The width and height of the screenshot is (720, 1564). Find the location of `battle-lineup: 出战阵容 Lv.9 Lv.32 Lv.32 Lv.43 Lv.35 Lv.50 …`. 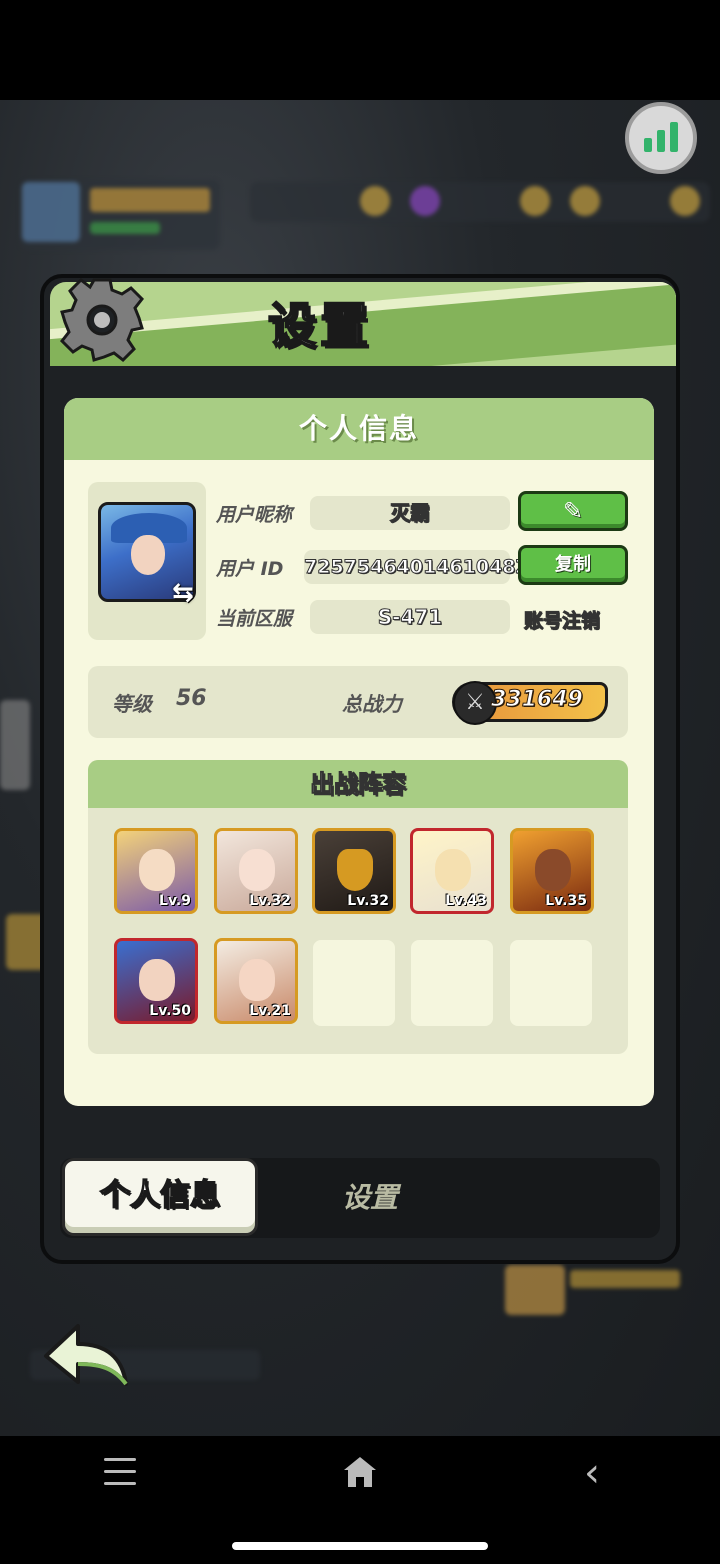

battle-lineup: 出战阵容 Lv.9 Lv.32 Lv.32 Lv.43 Lv.35 Lv.50 … is located at coordinates (358, 907).